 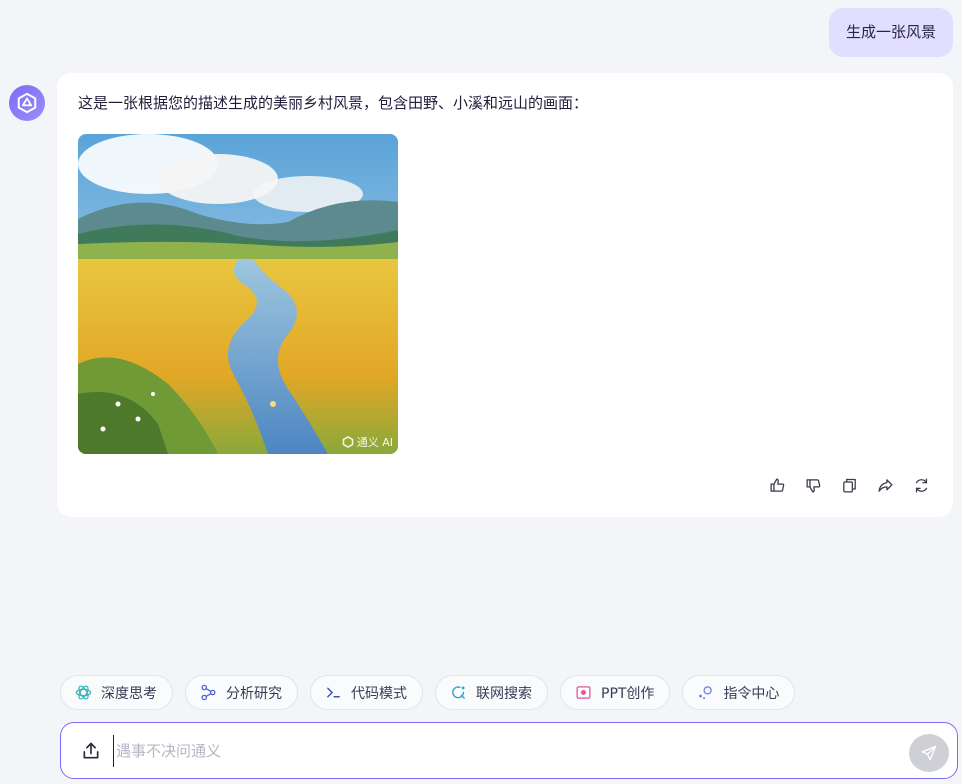 I want to click on share-icon, so click(x=885, y=485).